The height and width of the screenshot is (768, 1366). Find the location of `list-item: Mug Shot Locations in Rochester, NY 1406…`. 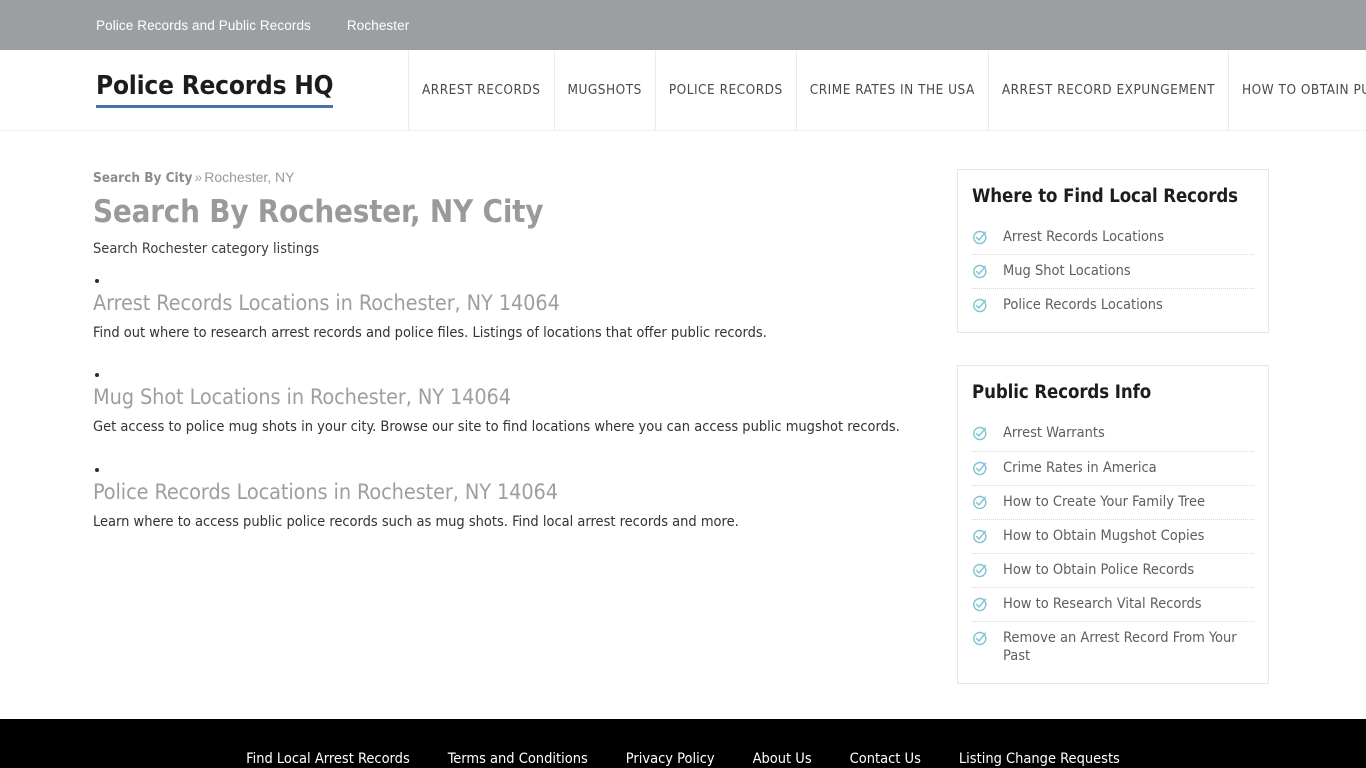

list-item: Mug Shot Locations in Rochester, NY 1406… is located at coordinates (513, 405).